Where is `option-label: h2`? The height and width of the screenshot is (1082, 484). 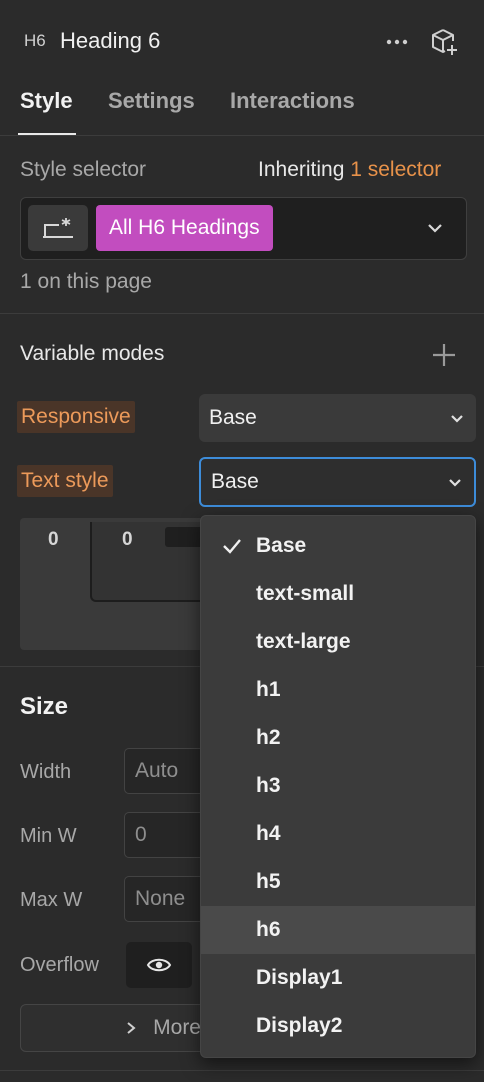 option-label: h2 is located at coordinates (268, 737).